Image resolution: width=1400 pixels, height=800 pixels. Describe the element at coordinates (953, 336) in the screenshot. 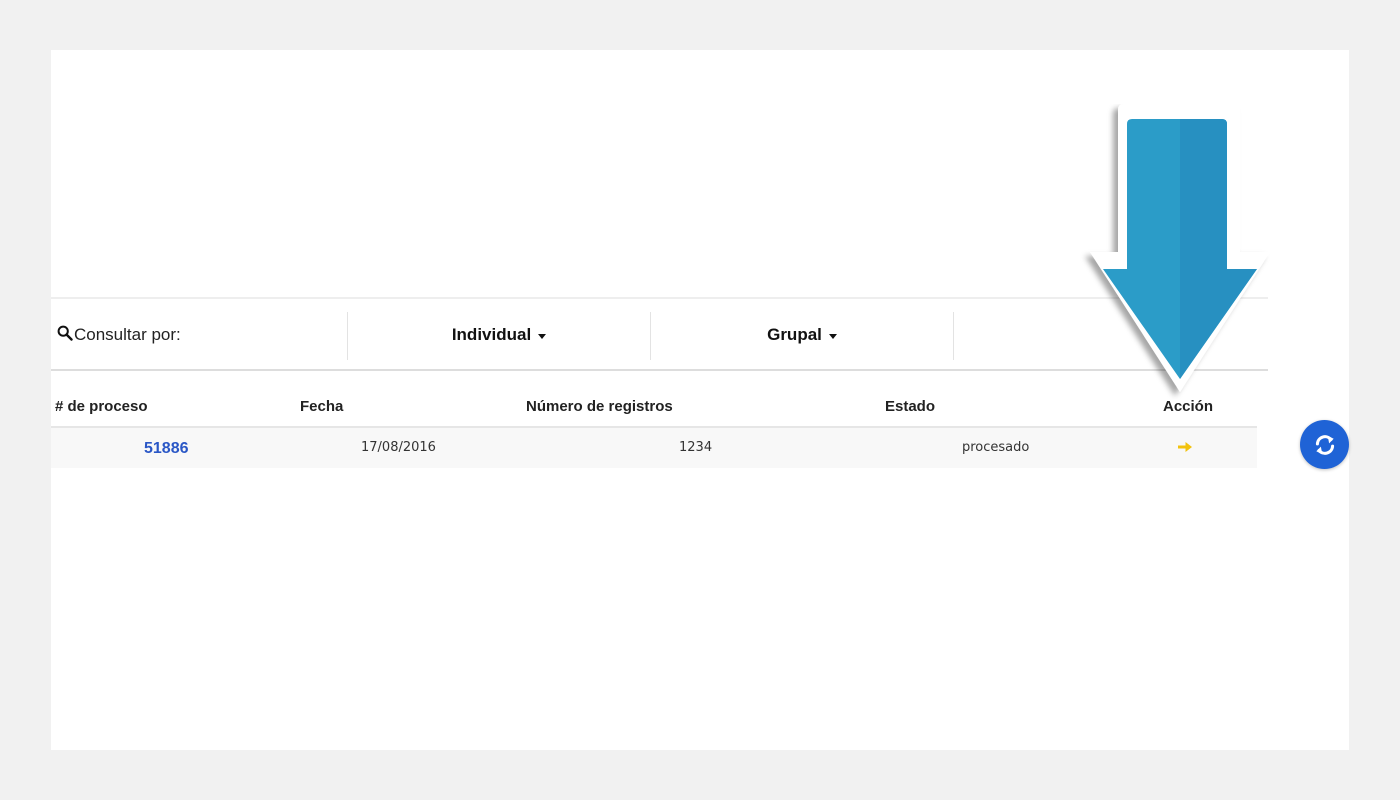

I see `divider` at that location.